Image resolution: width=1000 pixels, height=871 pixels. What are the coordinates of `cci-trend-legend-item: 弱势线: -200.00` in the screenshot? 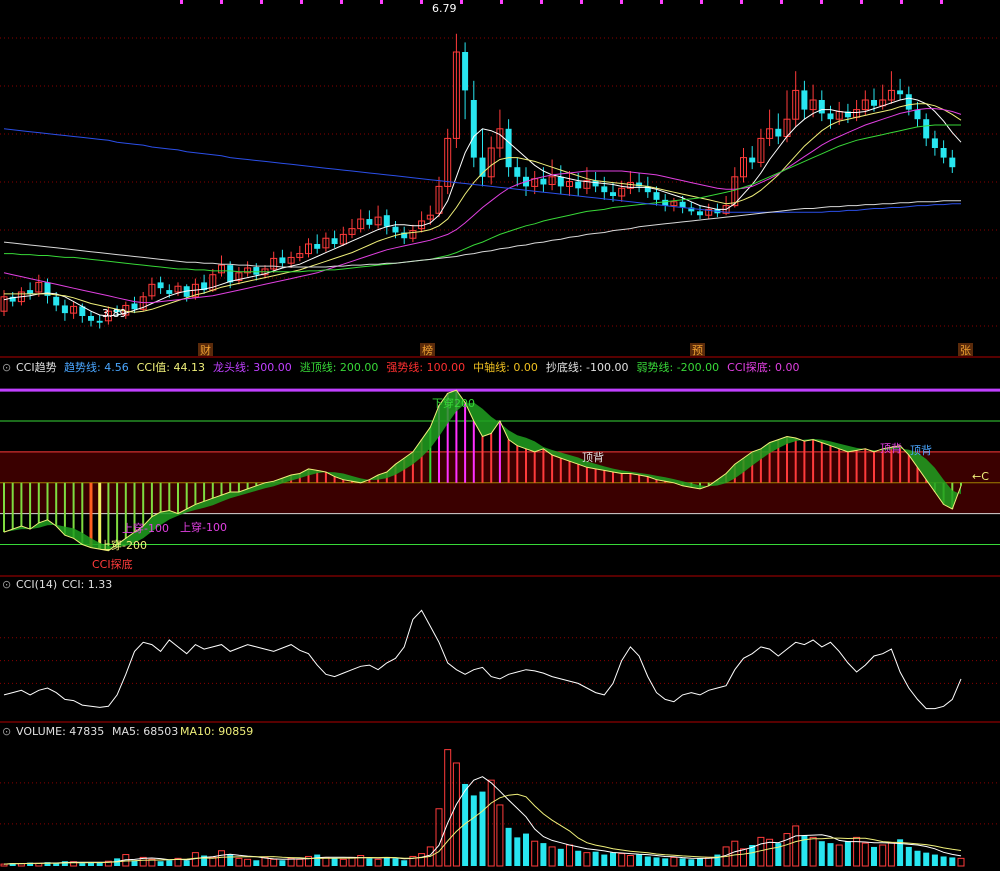 It's located at (678, 367).